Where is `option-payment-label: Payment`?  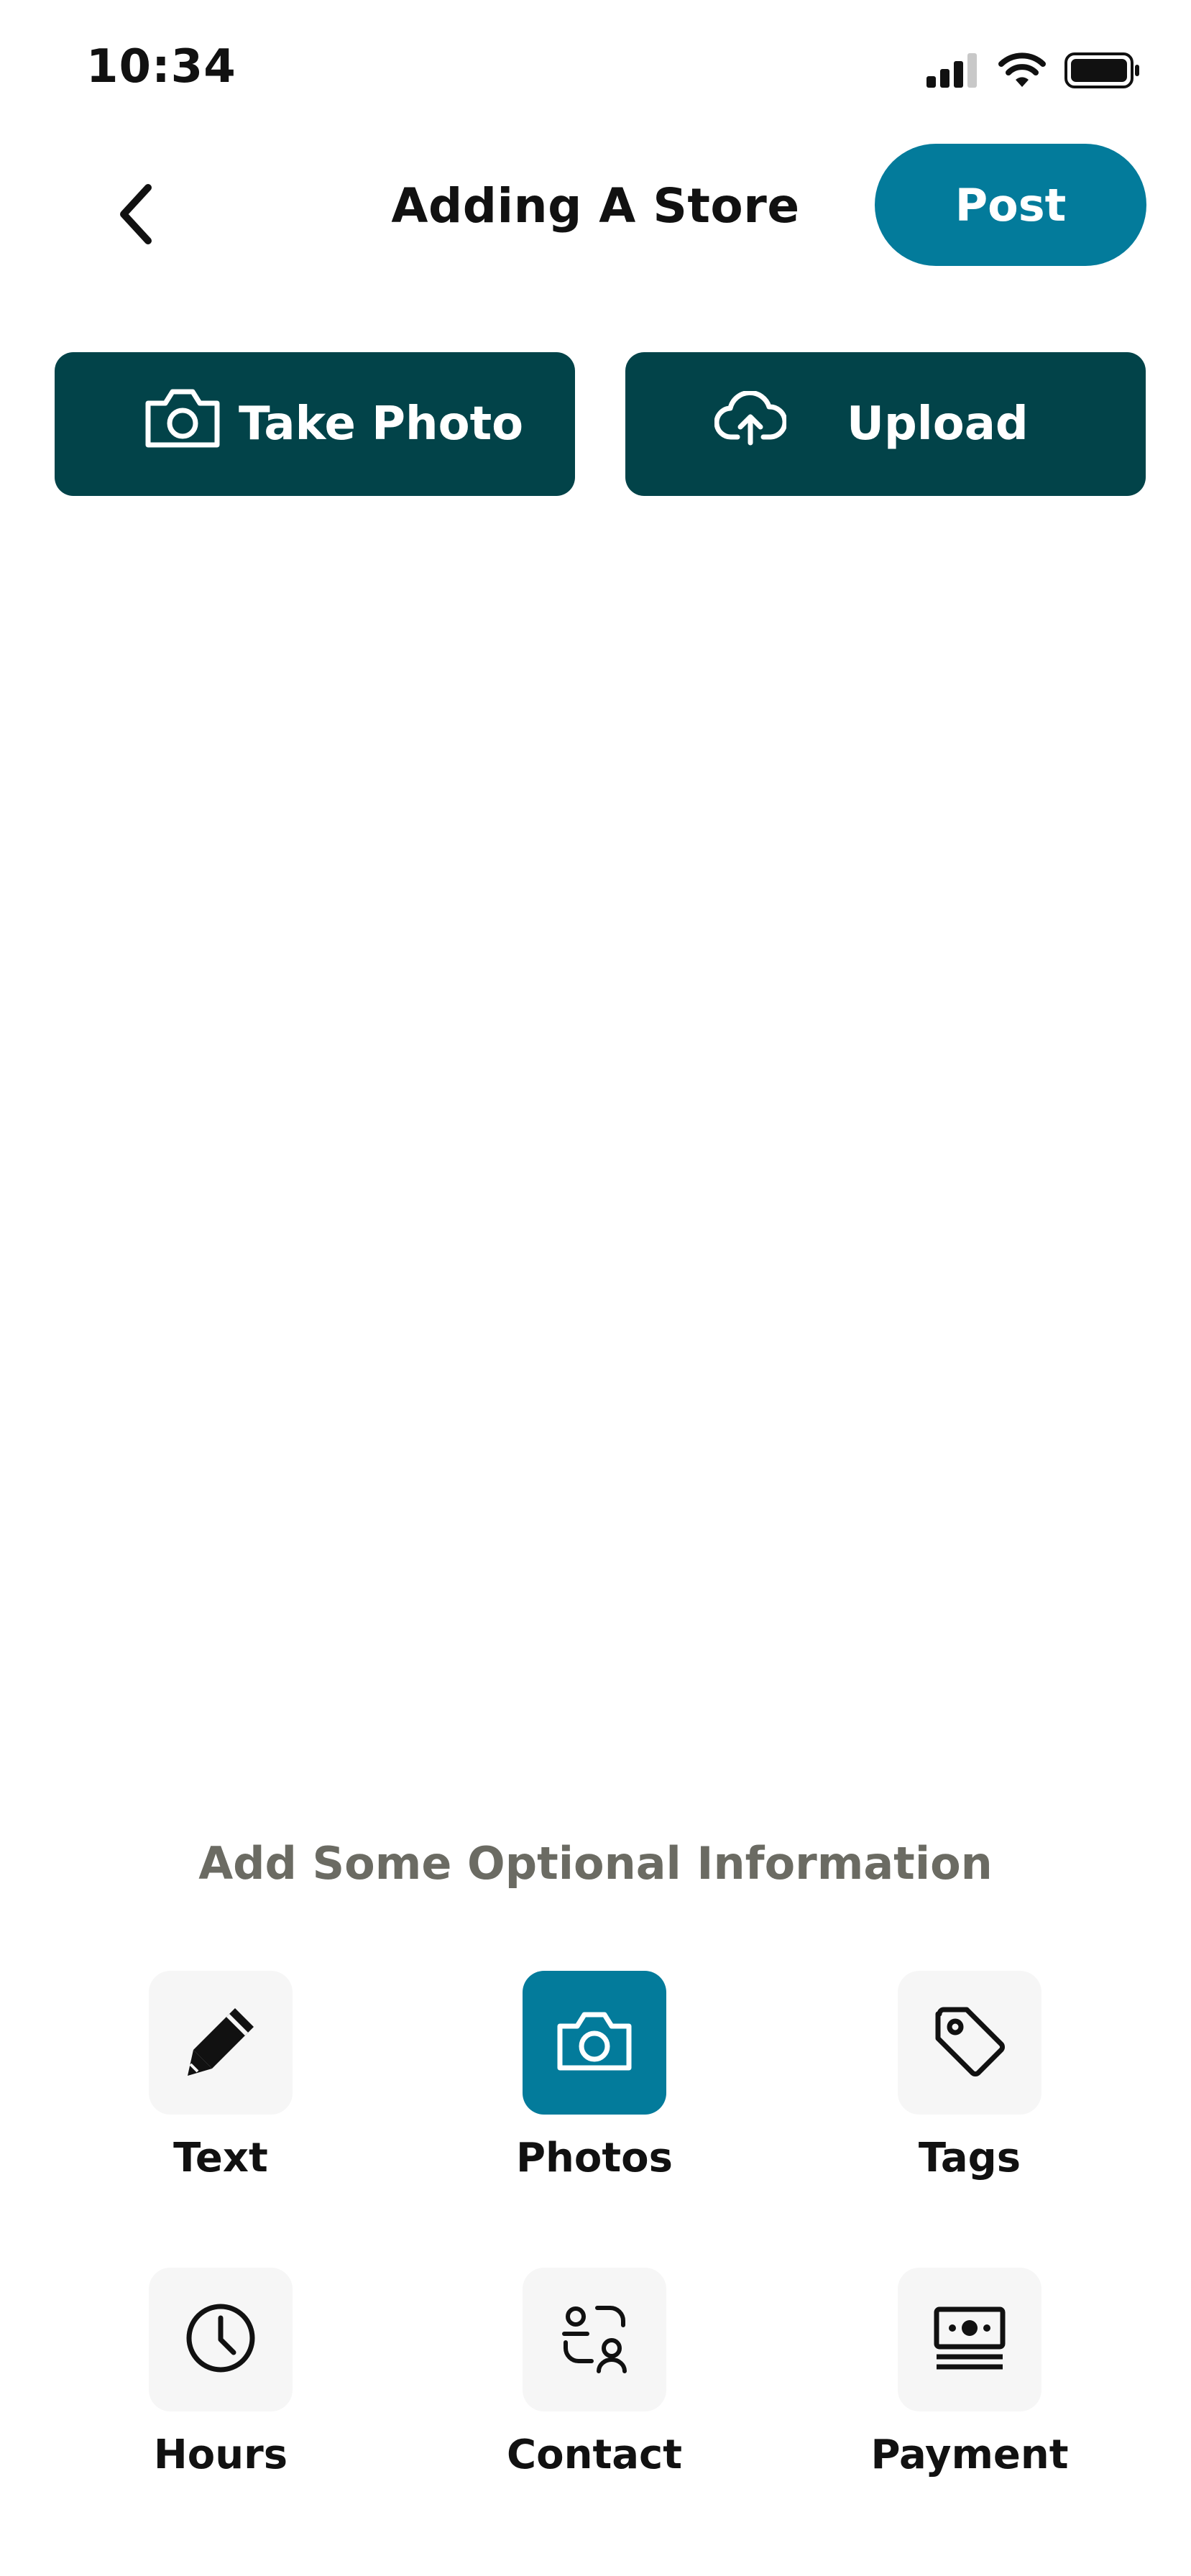 option-payment-label: Payment is located at coordinates (969, 2455).